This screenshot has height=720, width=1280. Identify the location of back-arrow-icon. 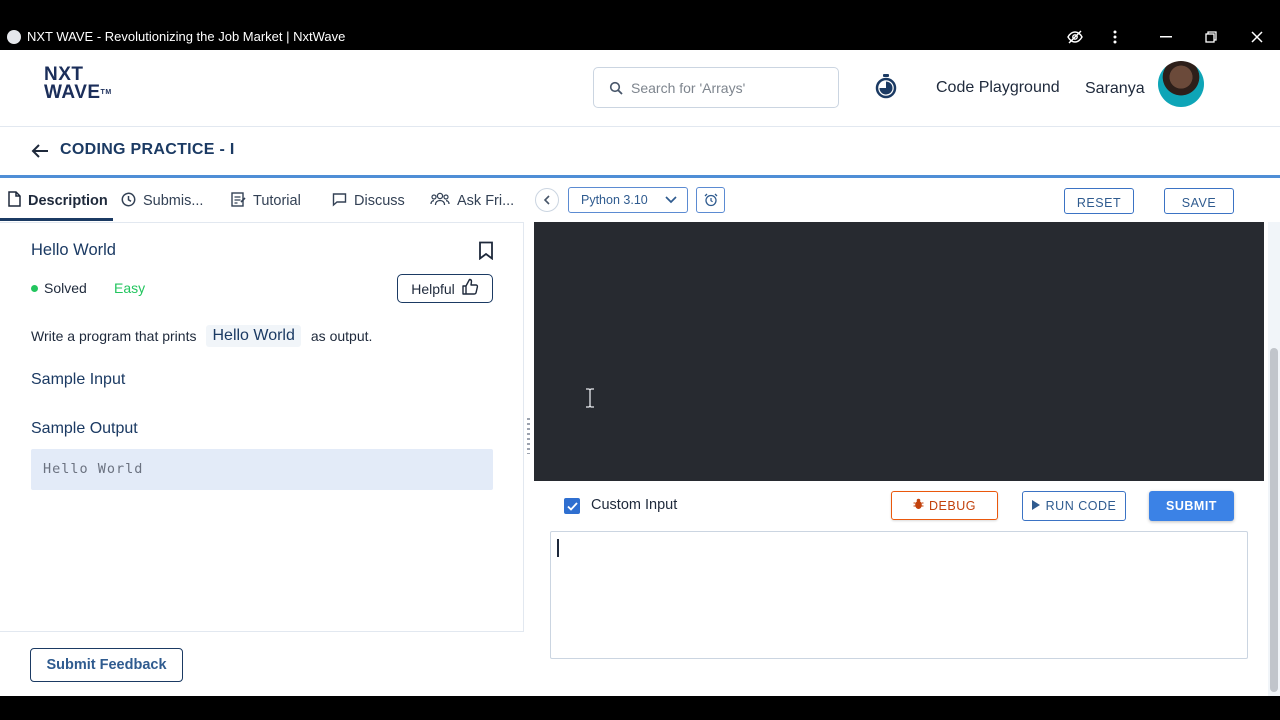
(40, 153).